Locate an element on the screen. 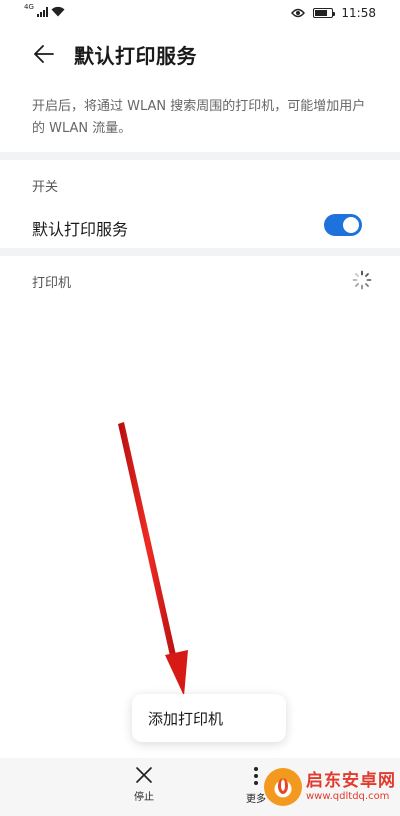 This screenshot has height=816, width=400. watermark-url: www.qdltdq.com is located at coordinates (348, 796).